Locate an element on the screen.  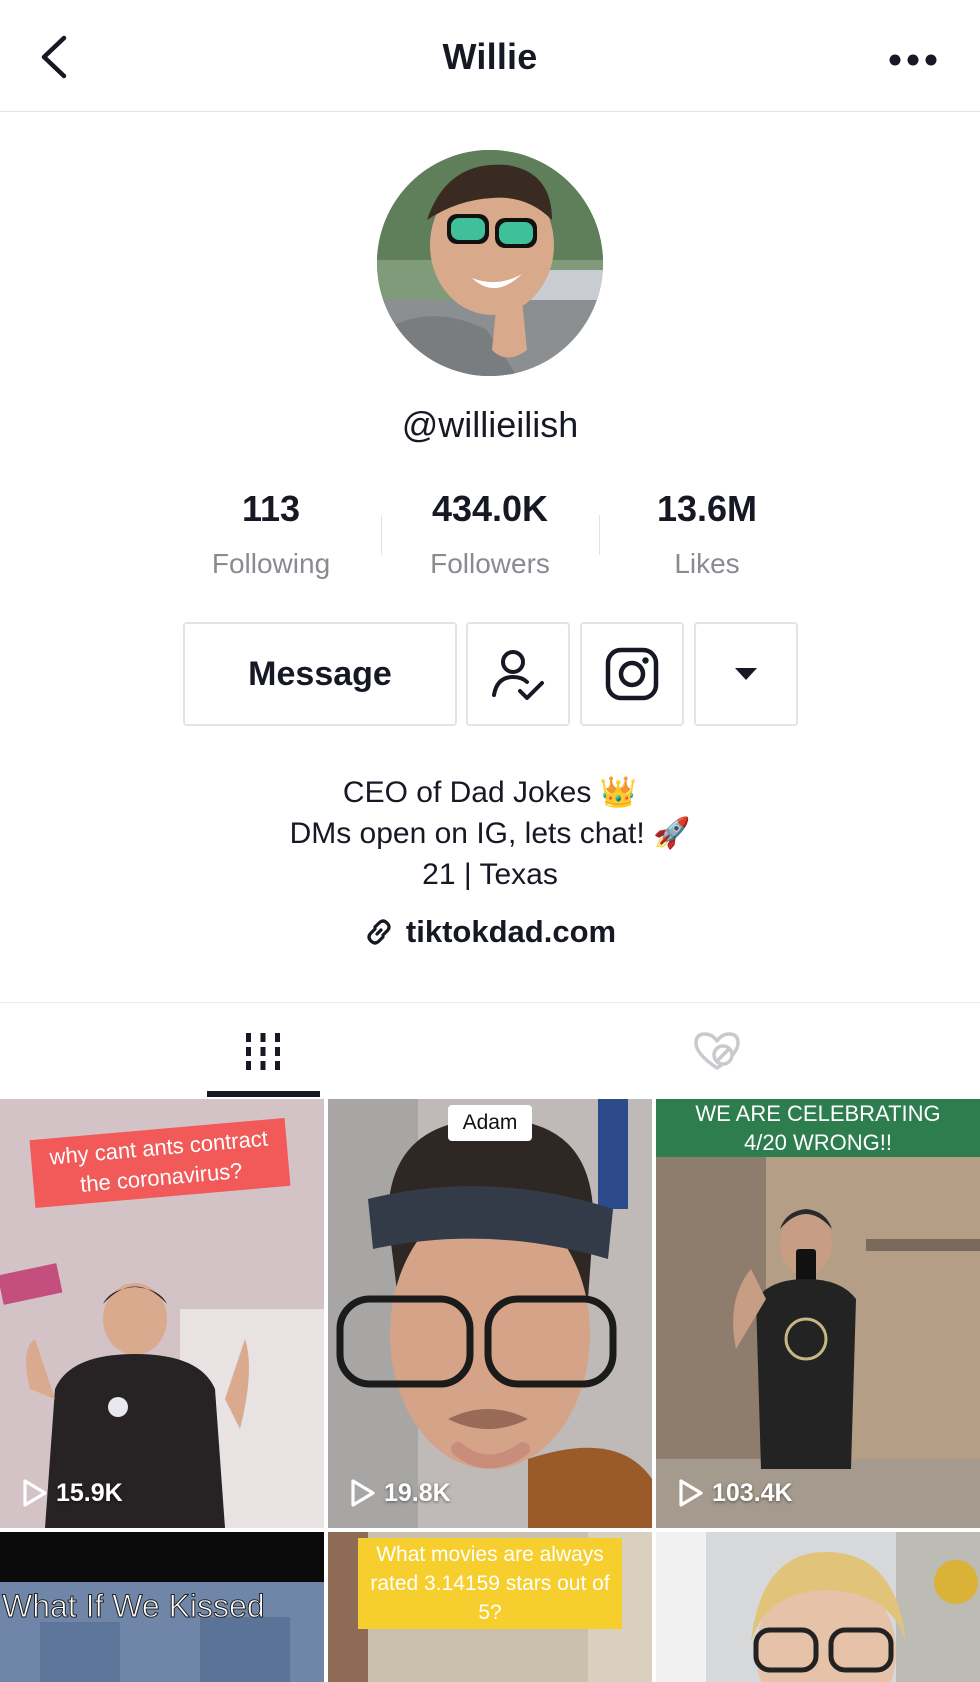
view-count: 19.8K is located at coordinates (400, 1493).